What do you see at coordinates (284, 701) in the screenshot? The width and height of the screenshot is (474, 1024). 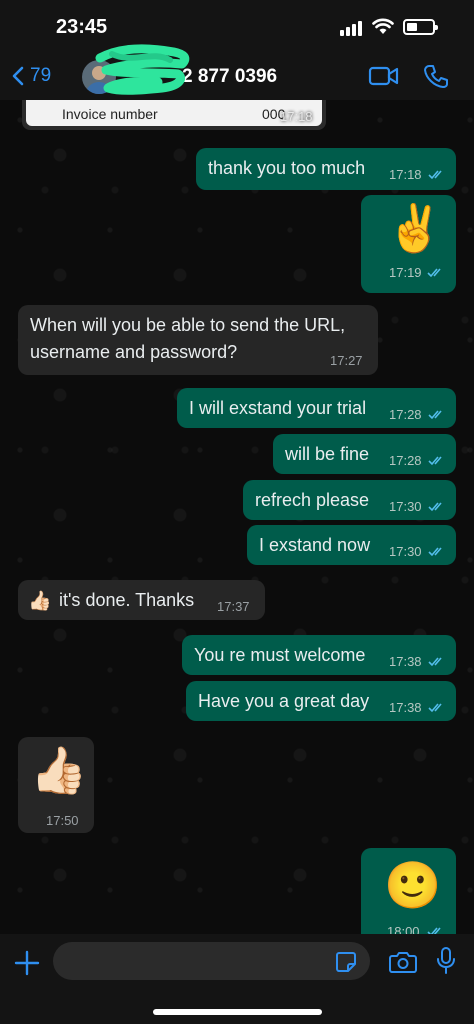 I see `message-text: Have you a great day` at bounding box center [284, 701].